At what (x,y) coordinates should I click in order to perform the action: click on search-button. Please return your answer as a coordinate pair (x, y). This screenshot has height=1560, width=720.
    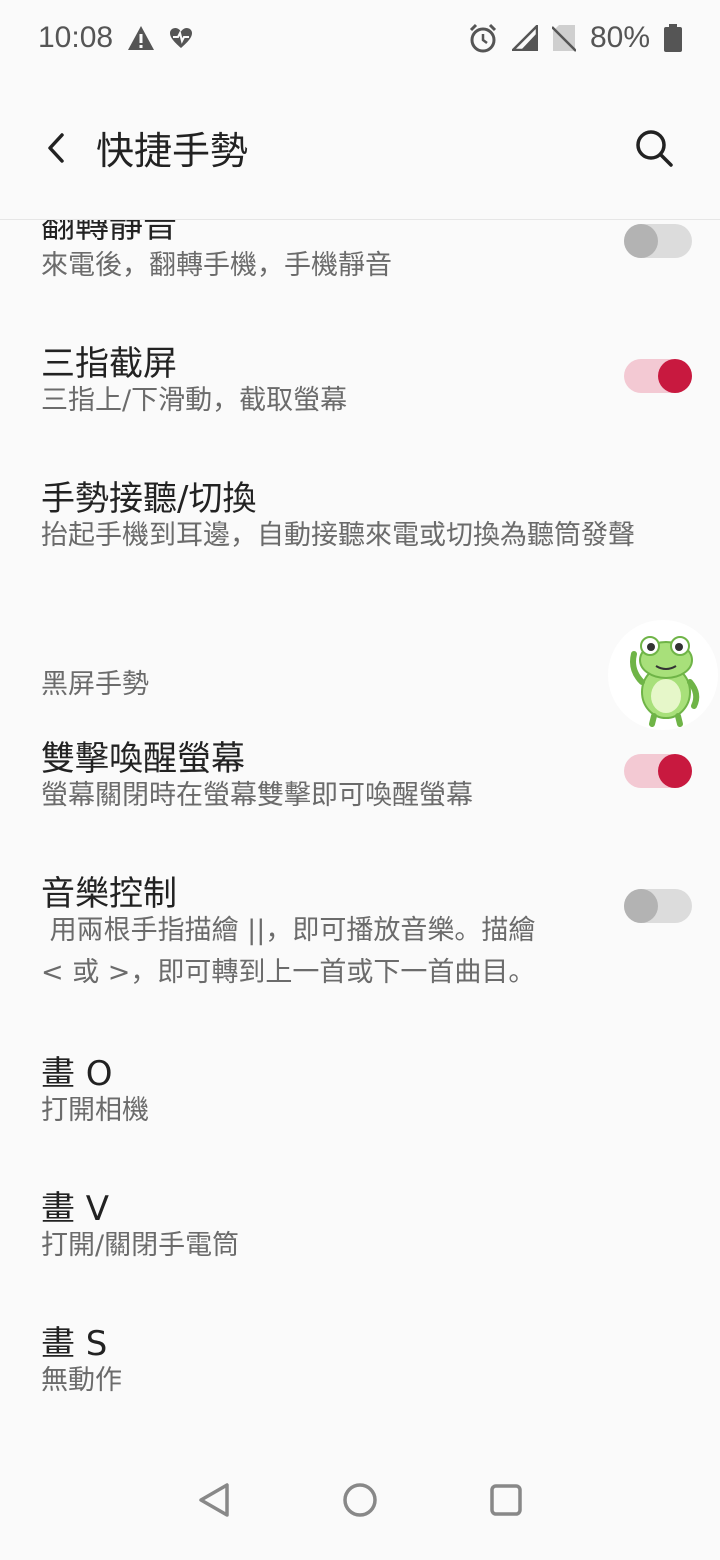
    Looking at the image, I should click on (654, 148).